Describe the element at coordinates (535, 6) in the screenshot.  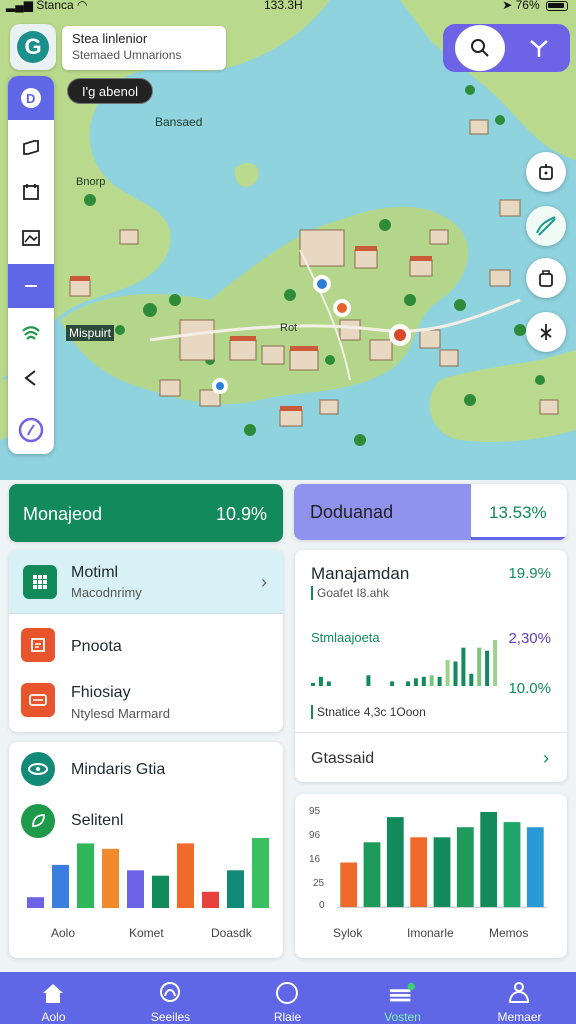
I see `battery-status: ➤ 76%` at that location.